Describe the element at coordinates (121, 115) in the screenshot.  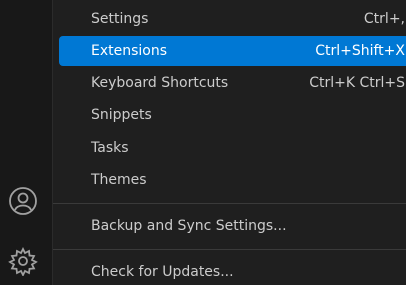
I see `menu-item-label: Snippets` at that location.